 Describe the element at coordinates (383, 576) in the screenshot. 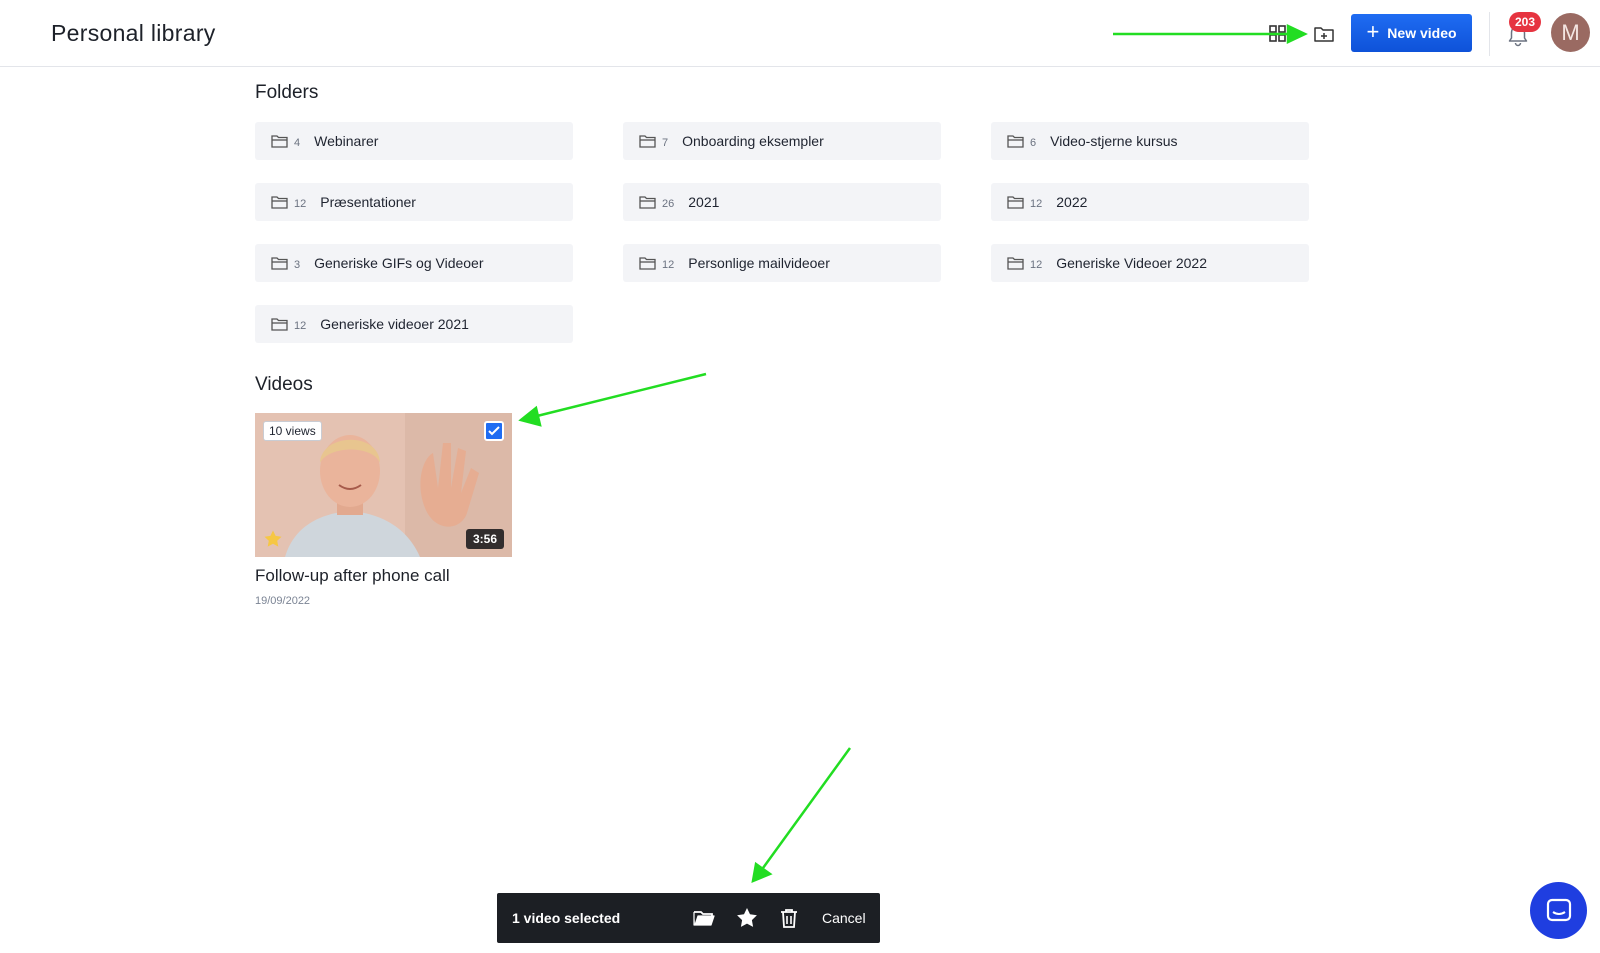

I see `video-title: Follow-up after phone call` at that location.